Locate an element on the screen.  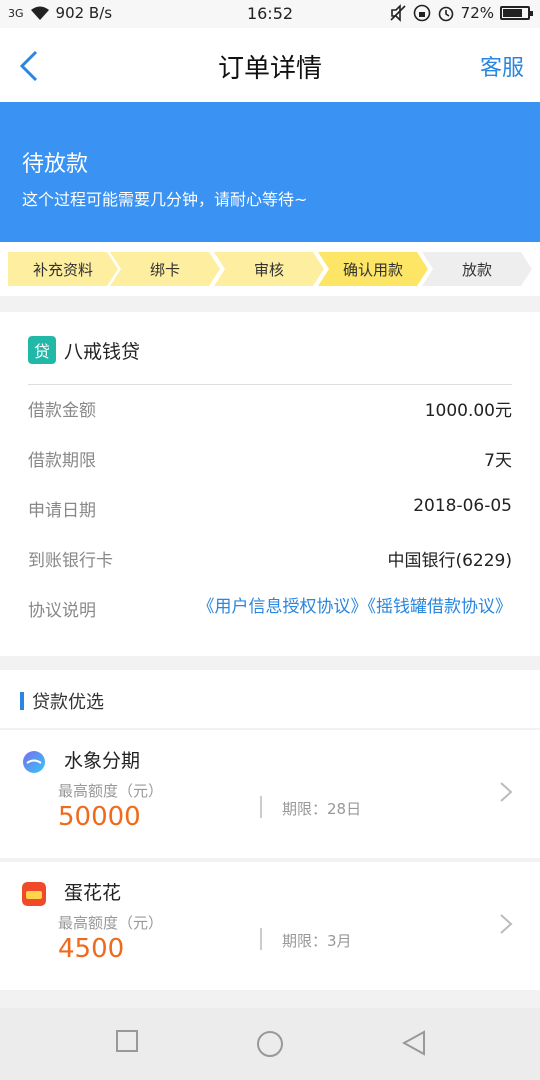
lender-name: 八戒钱贷 is located at coordinates (102, 351).